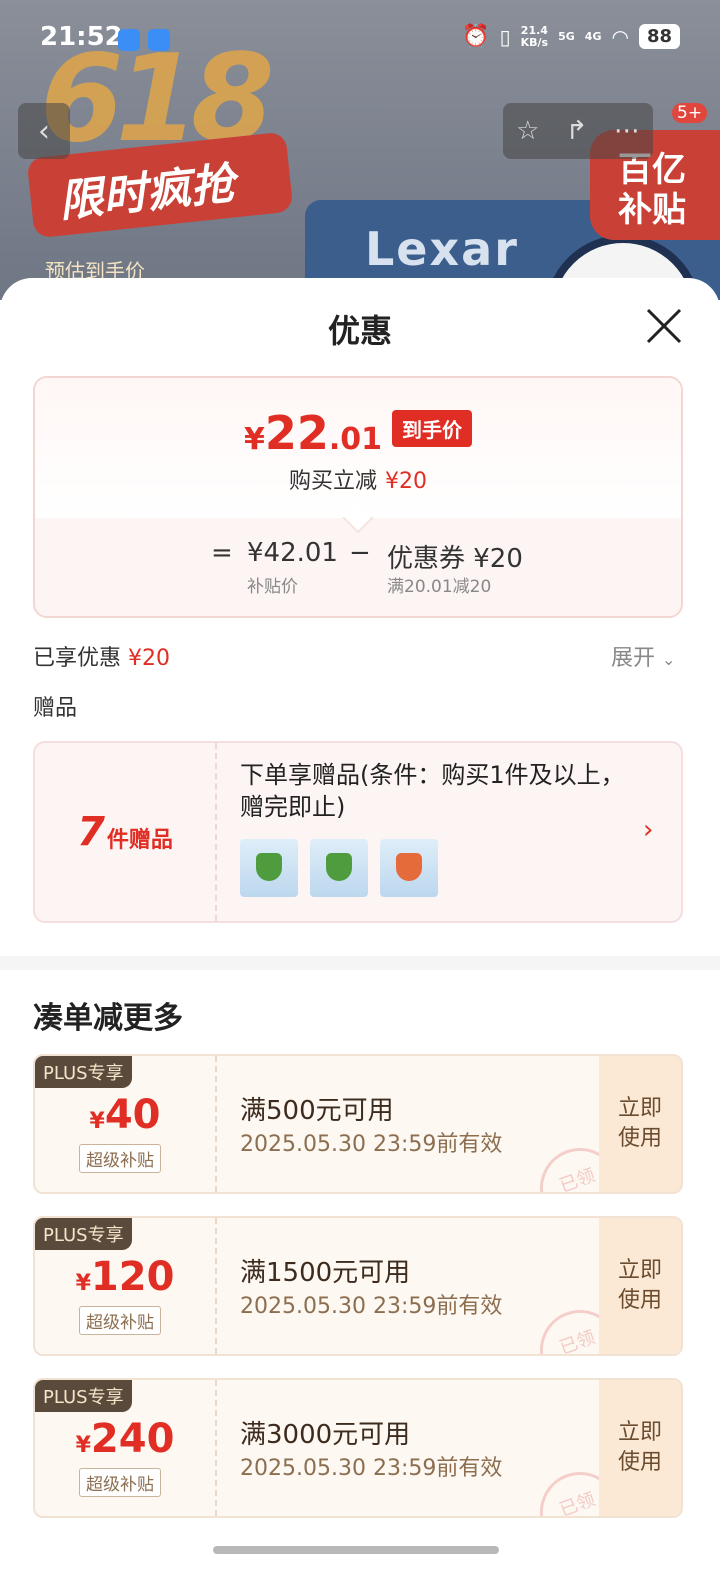 The width and height of the screenshot is (720, 1584). Describe the element at coordinates (620, 36) in the screenshot. I see `wifi-icon: ◠` at that location.